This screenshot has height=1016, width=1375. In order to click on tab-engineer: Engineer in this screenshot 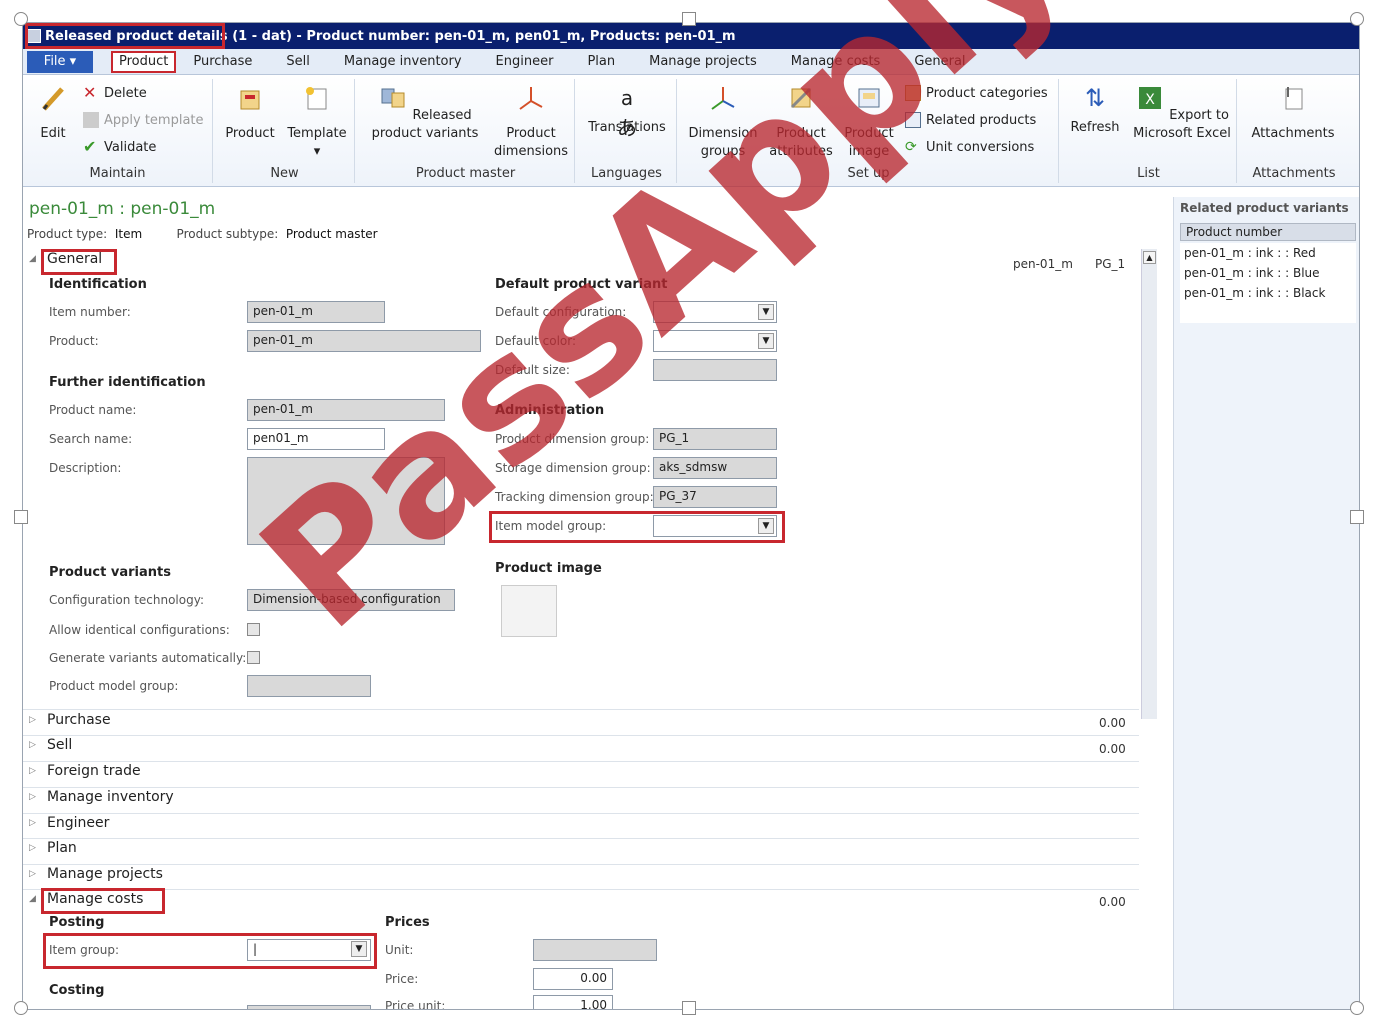, I will do `click(525, 62)`.